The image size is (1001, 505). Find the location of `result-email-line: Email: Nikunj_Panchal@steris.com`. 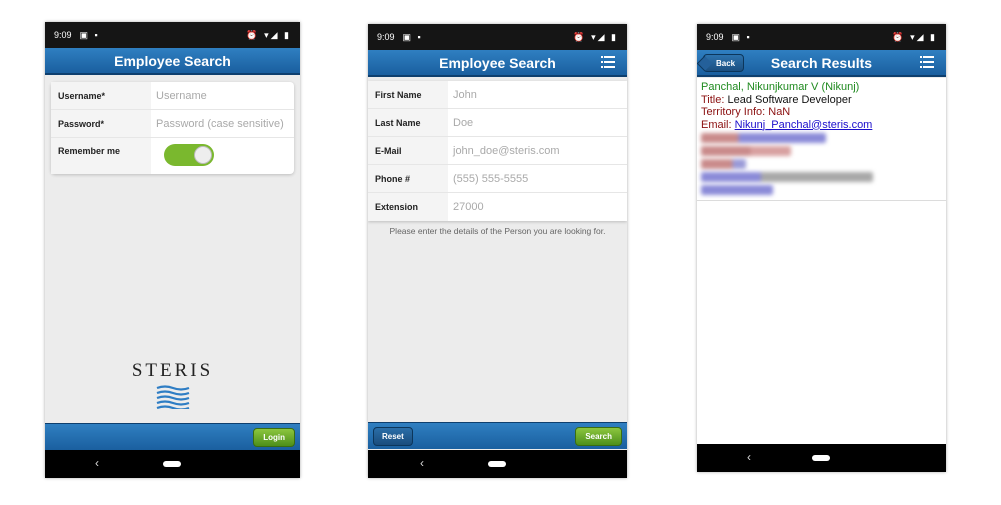

result-email-line: Email: Nikunj_Panchal@steris.com is located at coordinates (821, 125).